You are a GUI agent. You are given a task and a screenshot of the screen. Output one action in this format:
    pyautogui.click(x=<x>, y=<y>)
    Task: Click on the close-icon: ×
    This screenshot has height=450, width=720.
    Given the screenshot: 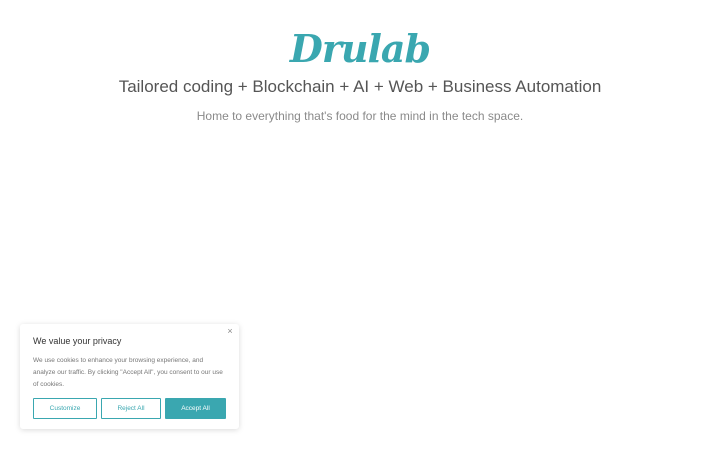 What is the action you would take?
    pyautogui.click(x=230, y=331)
    